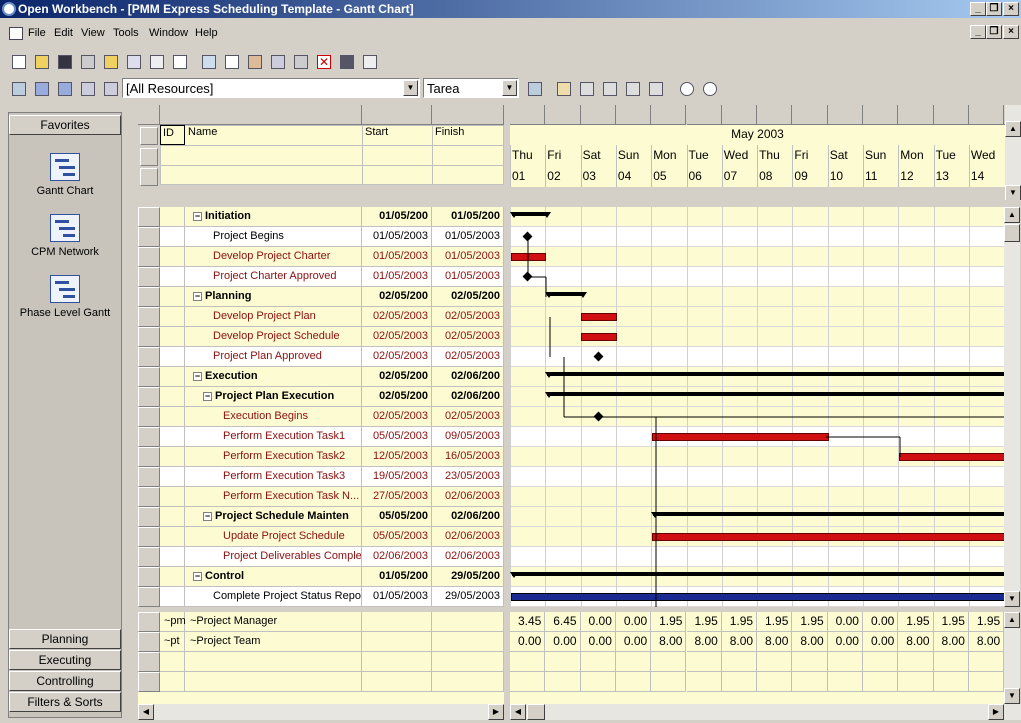  Describe the element at coordinates (273, 357) in the screenshot. I see `task-name-cell: Project Plan Approved` at that location.